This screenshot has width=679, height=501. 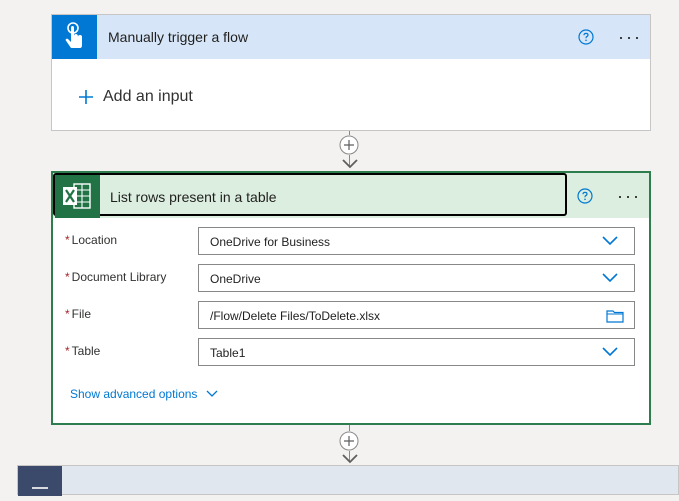 I want to click on hand-touch-icon, so click(x=73, y=35).